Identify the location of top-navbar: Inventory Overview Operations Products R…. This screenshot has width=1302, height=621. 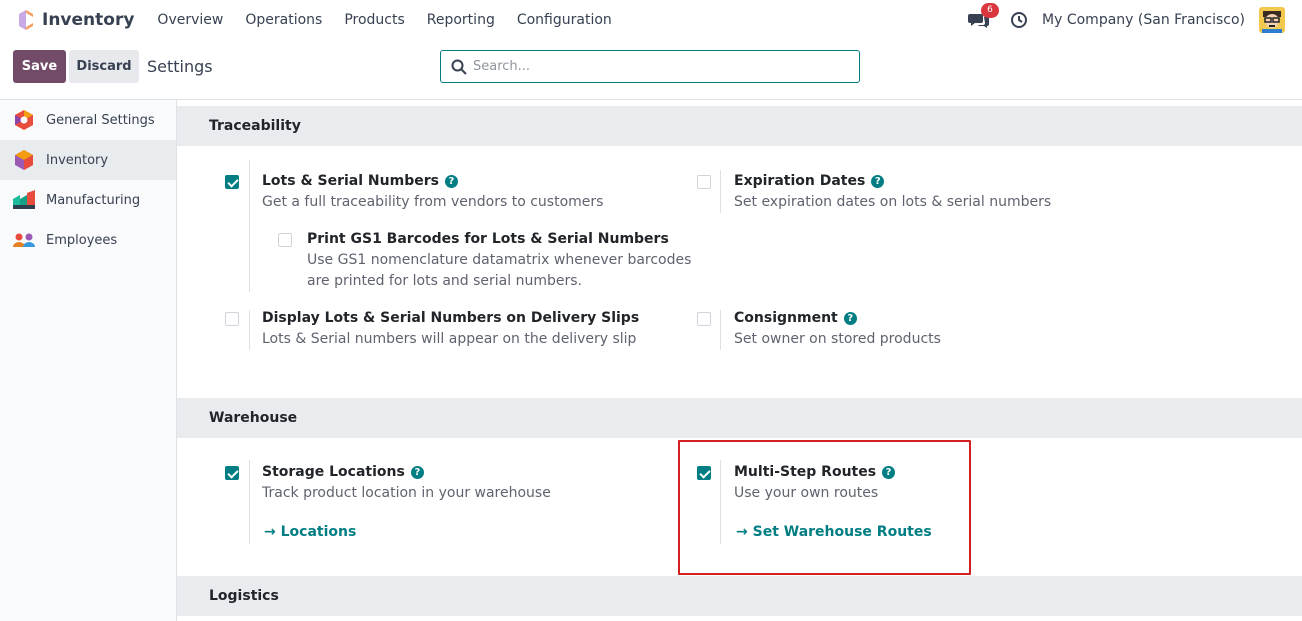
(651, 20).